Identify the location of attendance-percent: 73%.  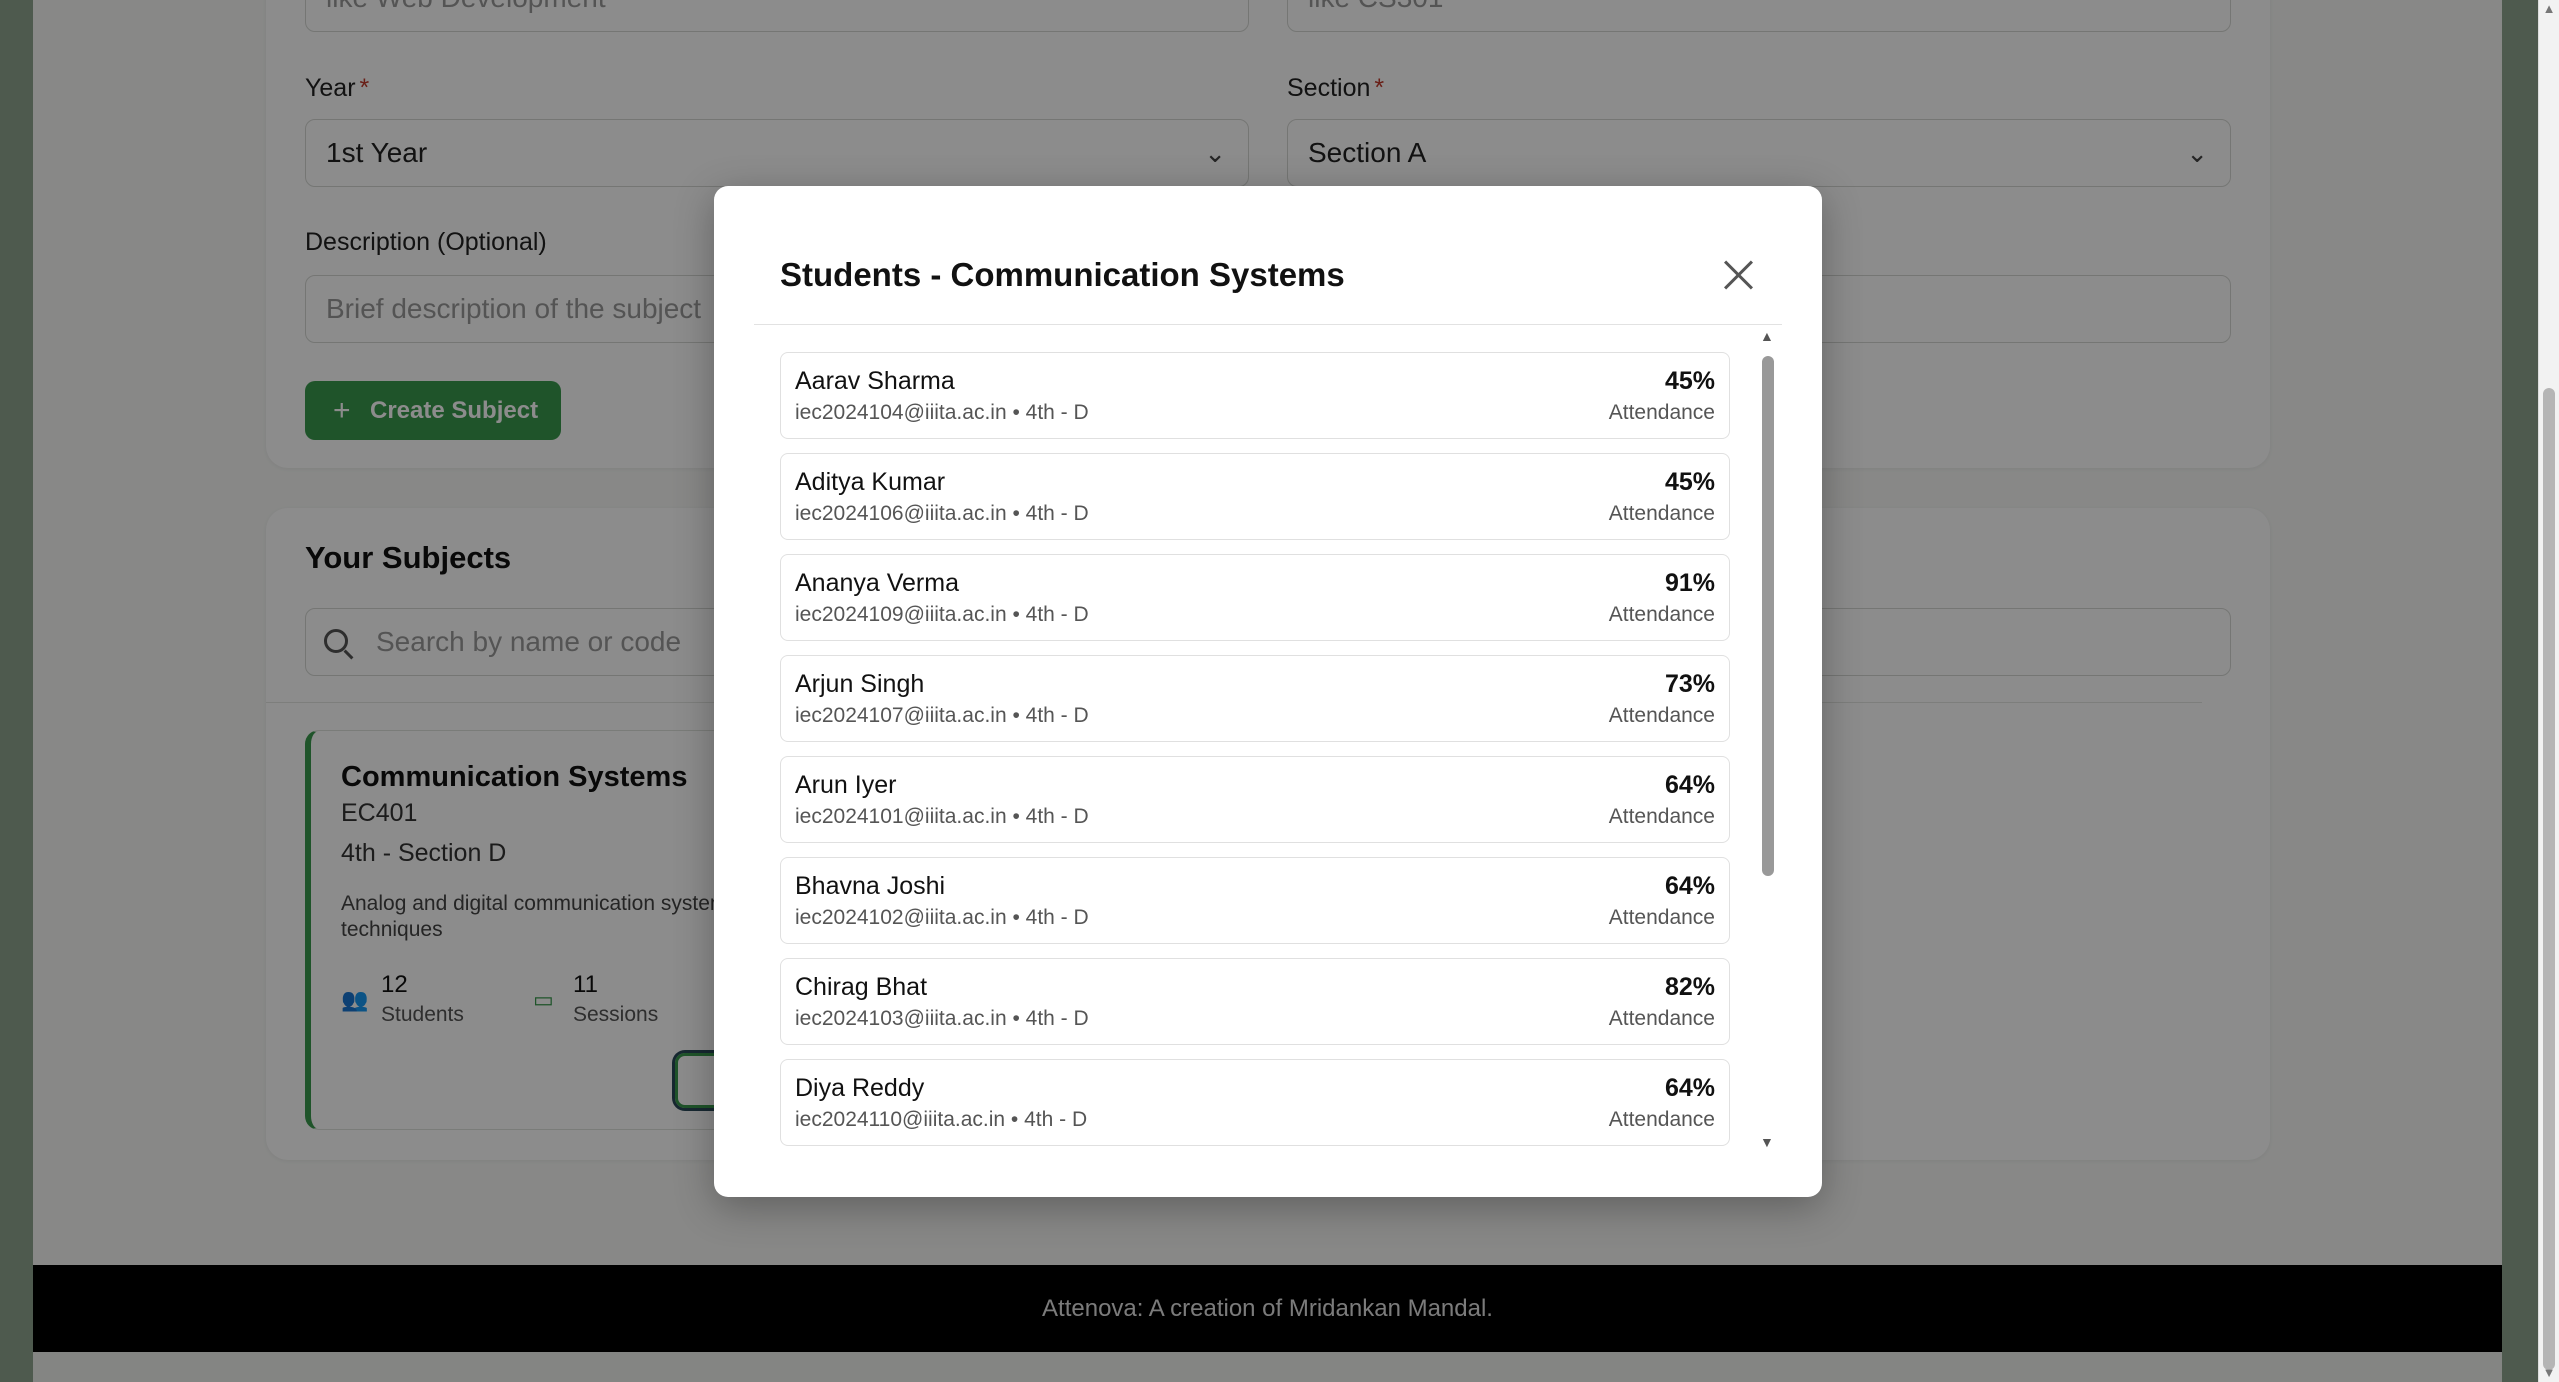
(1689, 684).